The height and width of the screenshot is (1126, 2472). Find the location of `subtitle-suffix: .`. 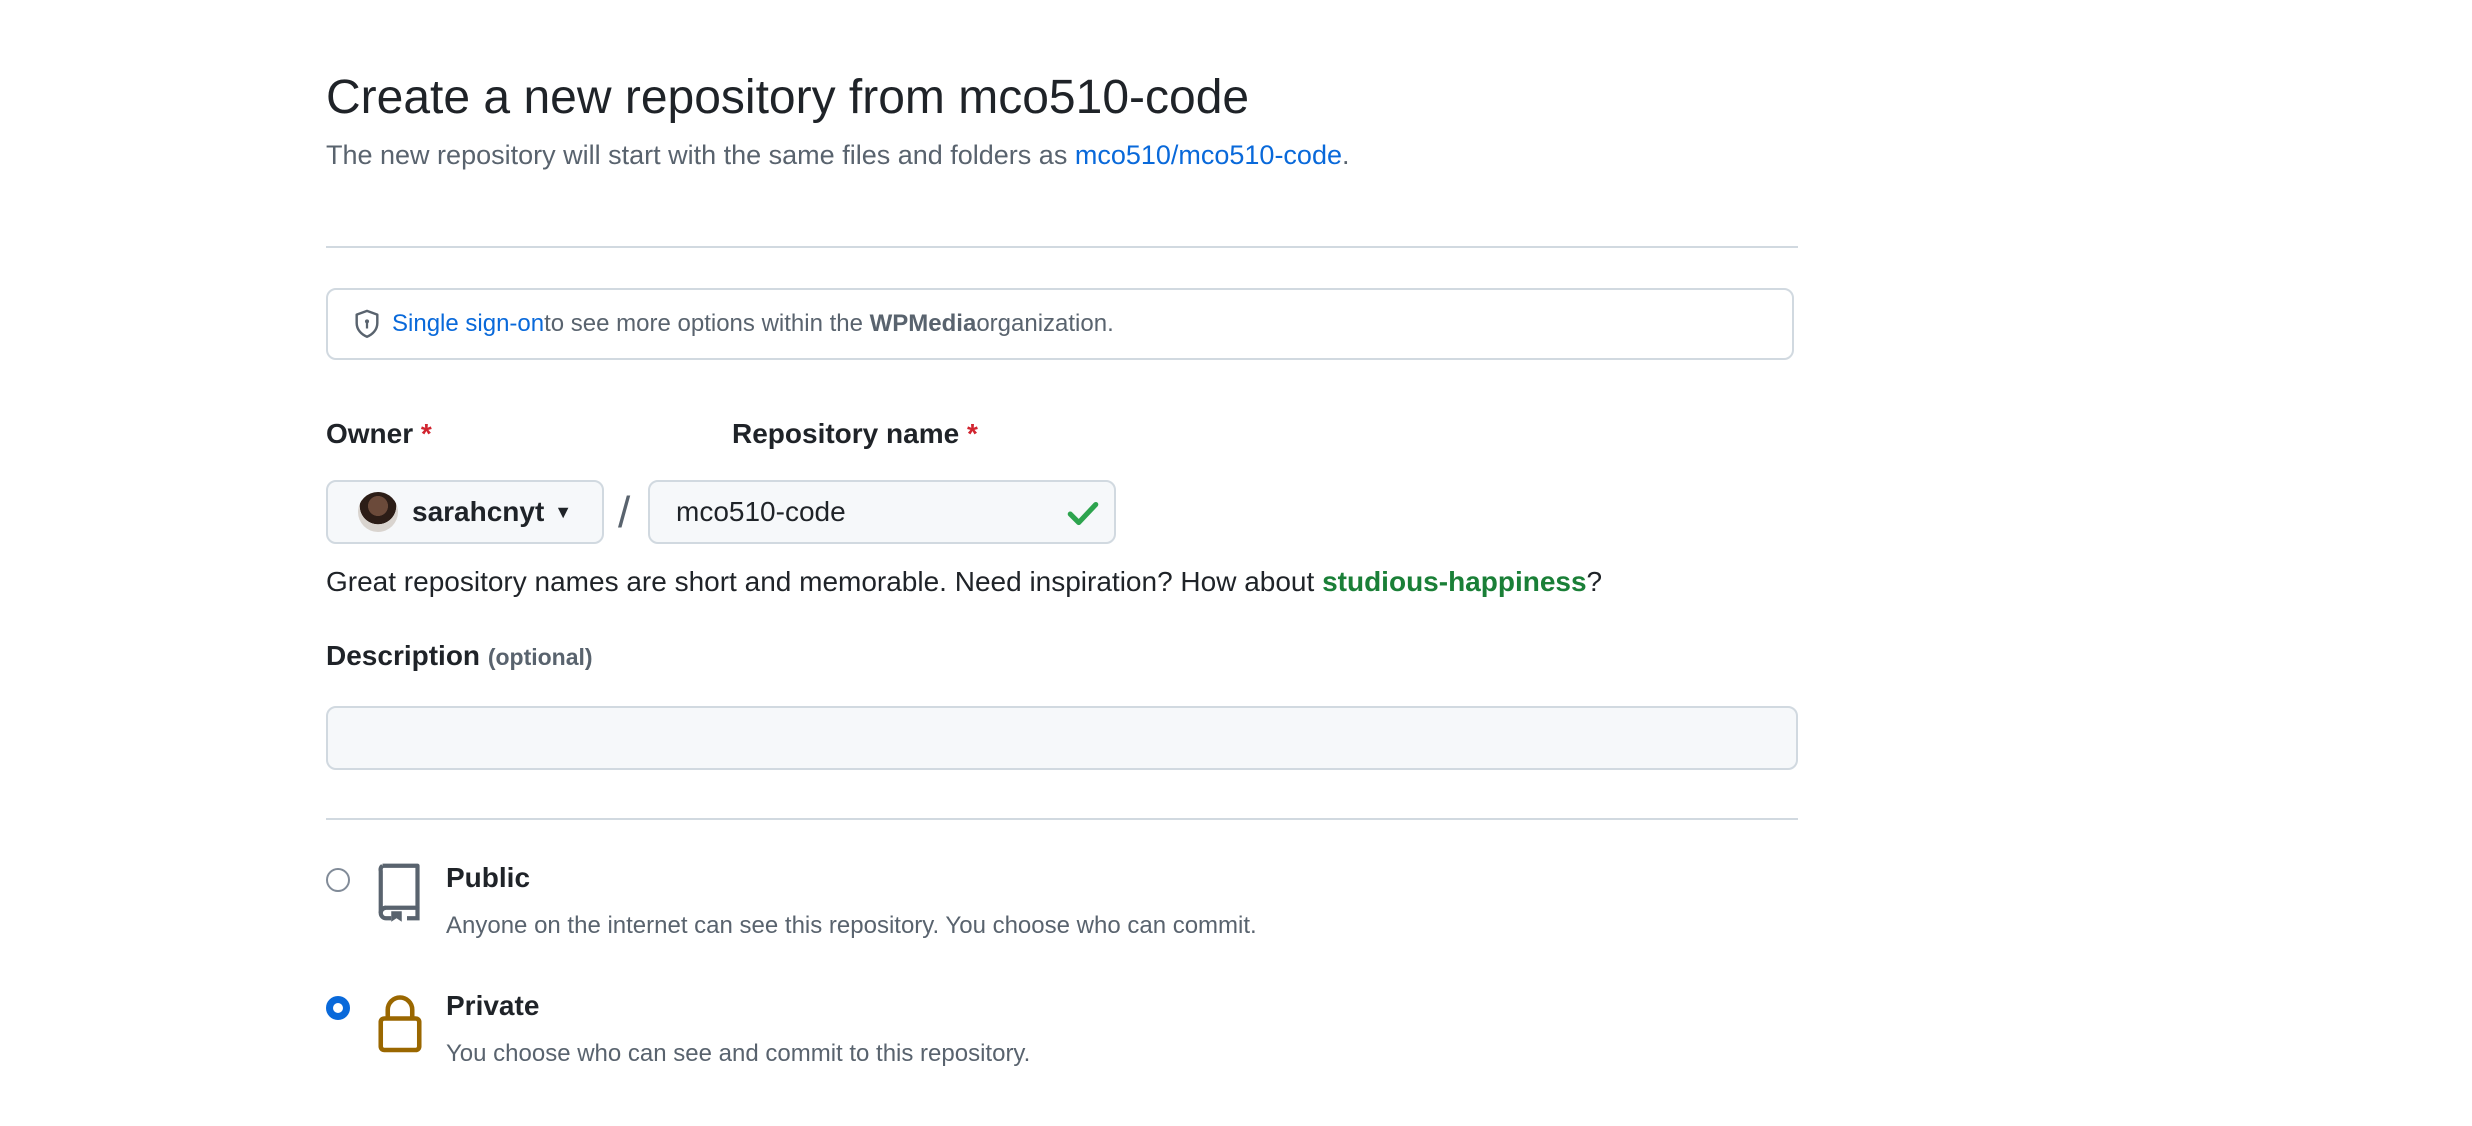

subtitle-suffix: . is located at coordinates (1345, 155).